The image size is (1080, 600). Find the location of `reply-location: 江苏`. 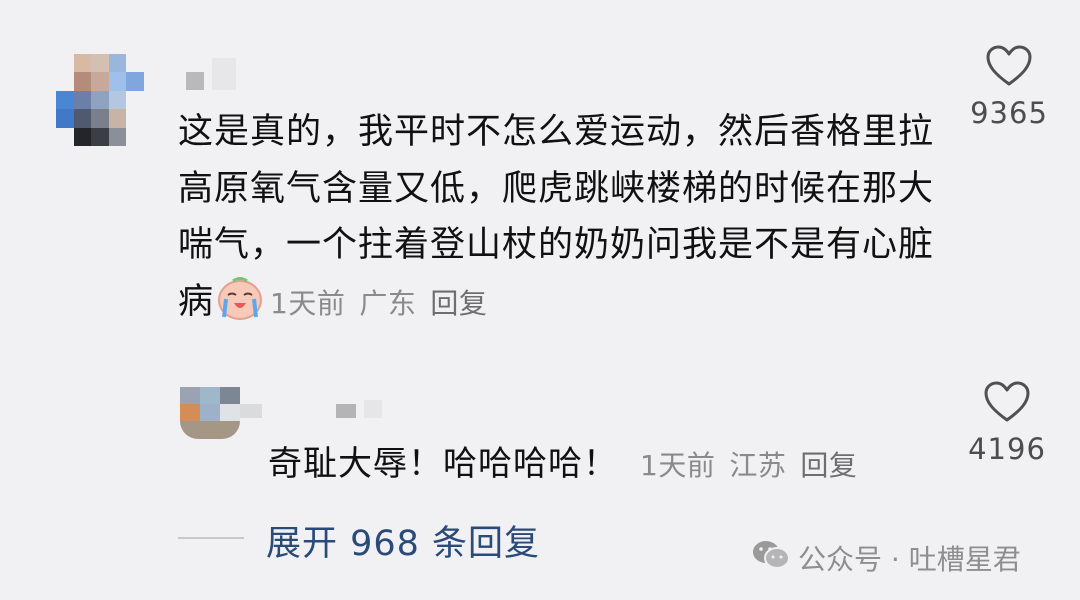

reply-location: 江苏 is located at coordinates (758, 465).